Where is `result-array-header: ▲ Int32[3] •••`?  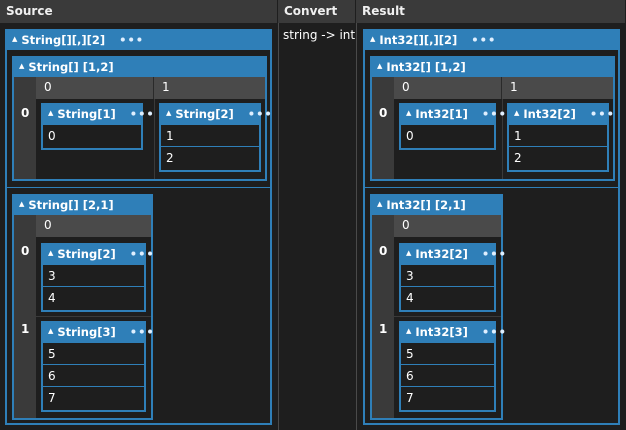 result-array-header: ▲ Int32[3] ••• is located at coordinates (453, 332).